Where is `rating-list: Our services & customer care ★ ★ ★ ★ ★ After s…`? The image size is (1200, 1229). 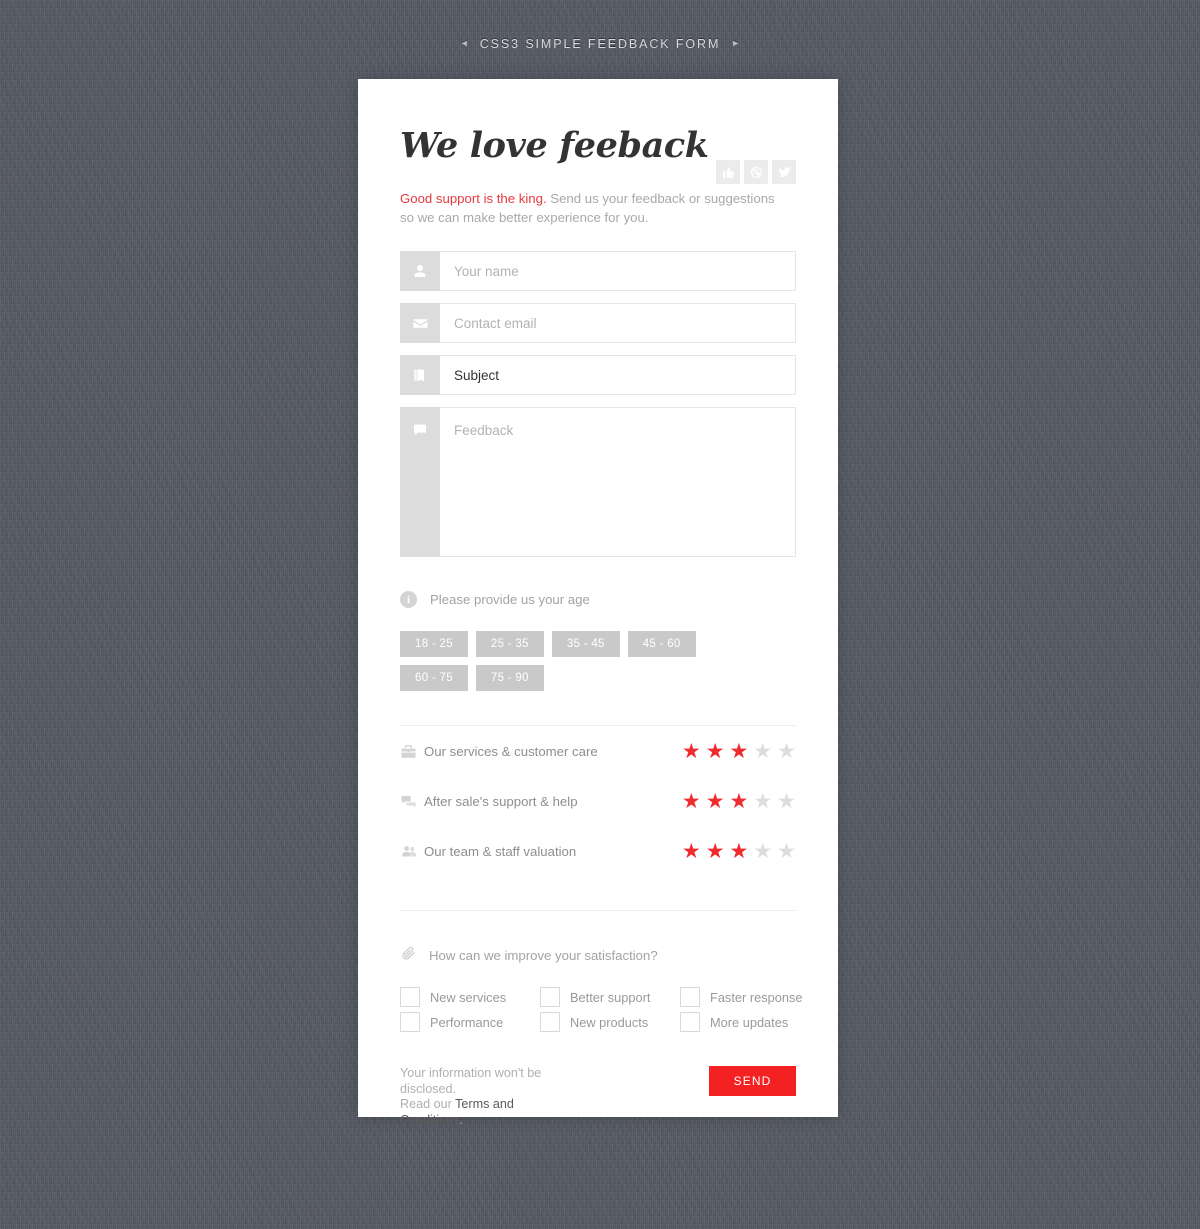 rating-list: Our services & customer care ★ ★ ★ ★ ★ After s… is located at coordinates (598, 801).